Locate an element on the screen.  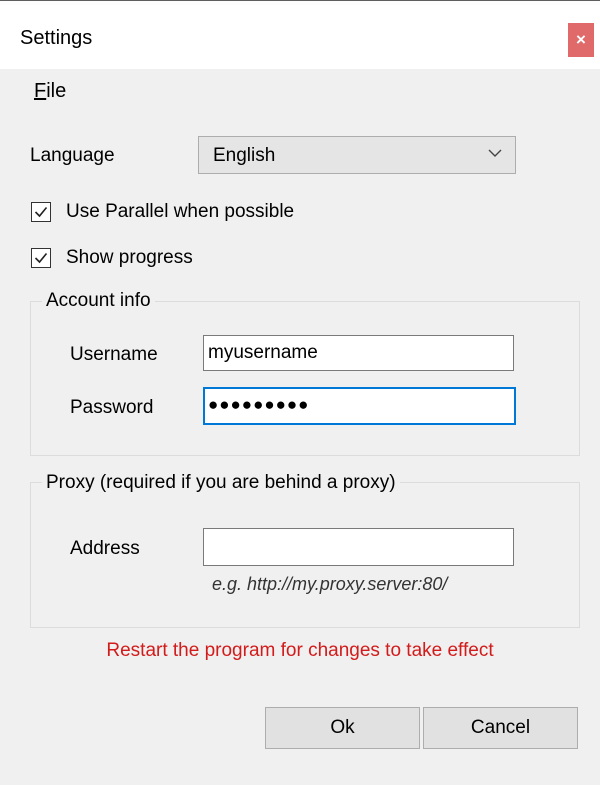
proxy-address-hint: e.g. http://my.proxy.server:80/ is located at coordinates (330, 584).